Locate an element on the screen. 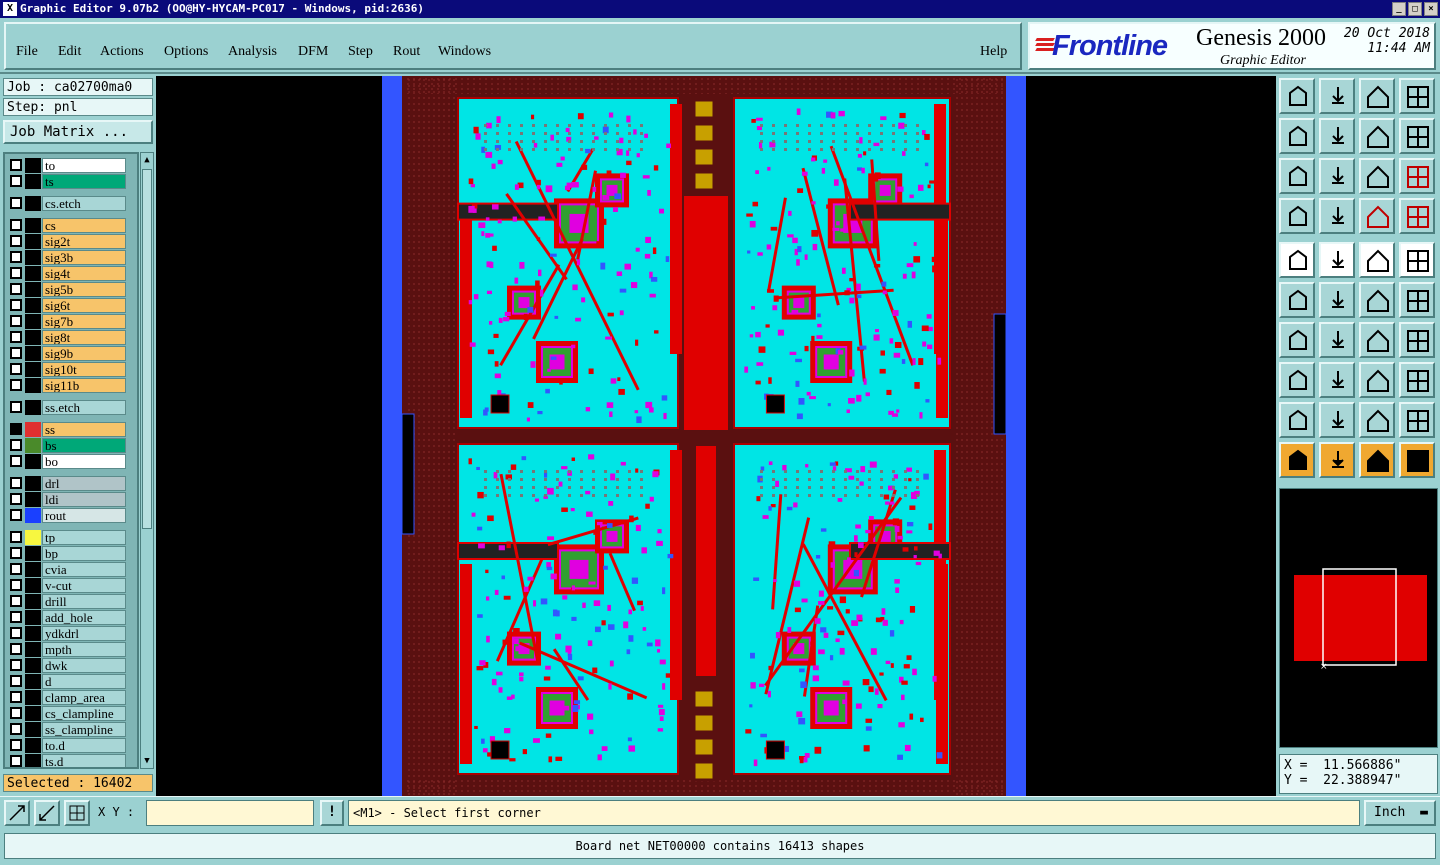  execute-button: ! is located at coordinates (332, 813).